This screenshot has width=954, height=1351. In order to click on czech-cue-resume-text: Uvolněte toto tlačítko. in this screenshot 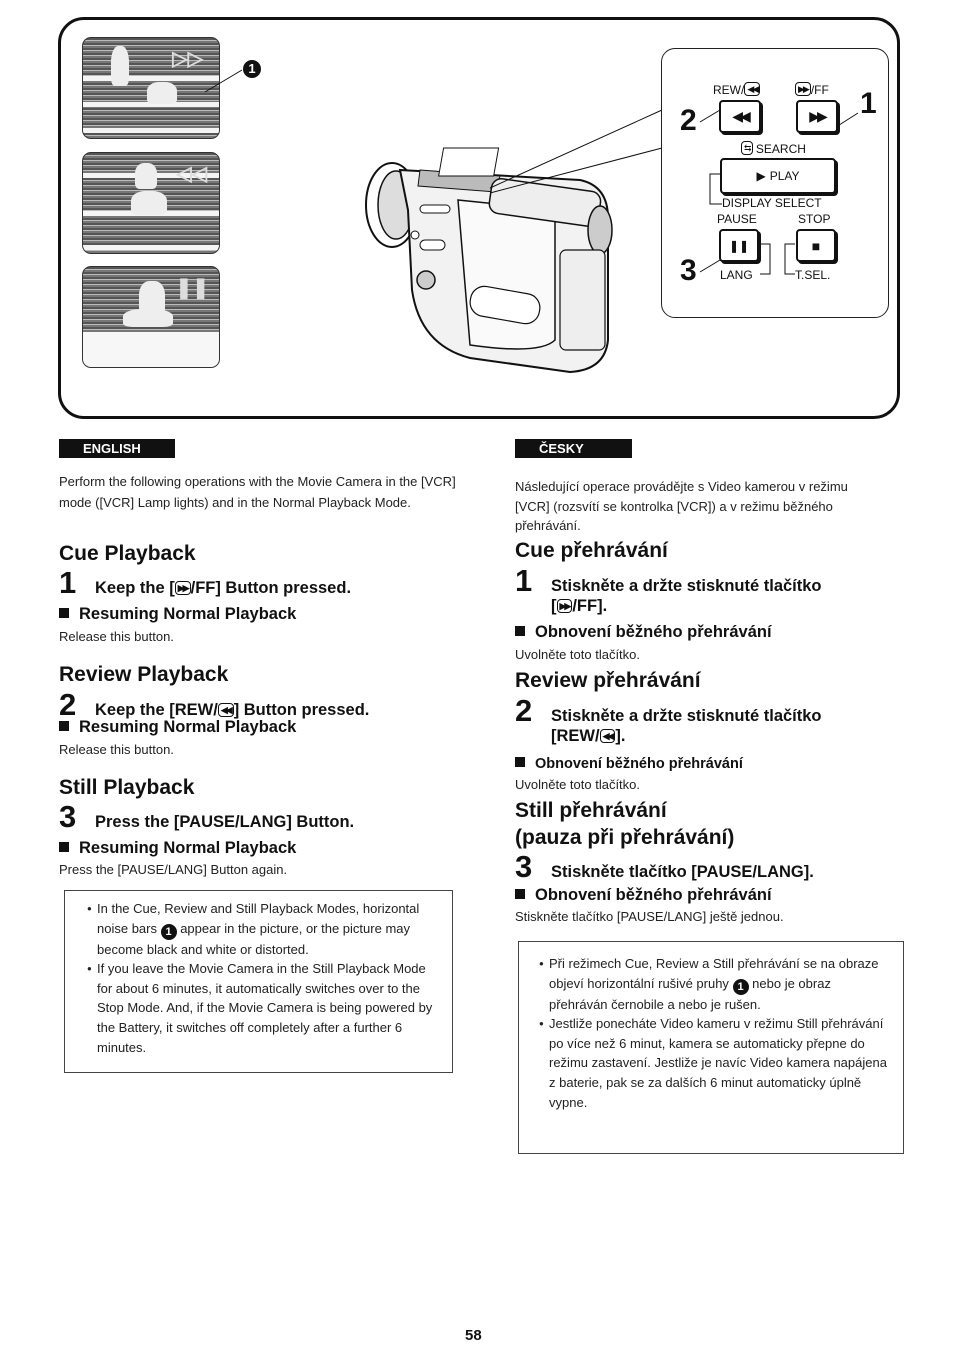, I will do `click(578, 654)`.